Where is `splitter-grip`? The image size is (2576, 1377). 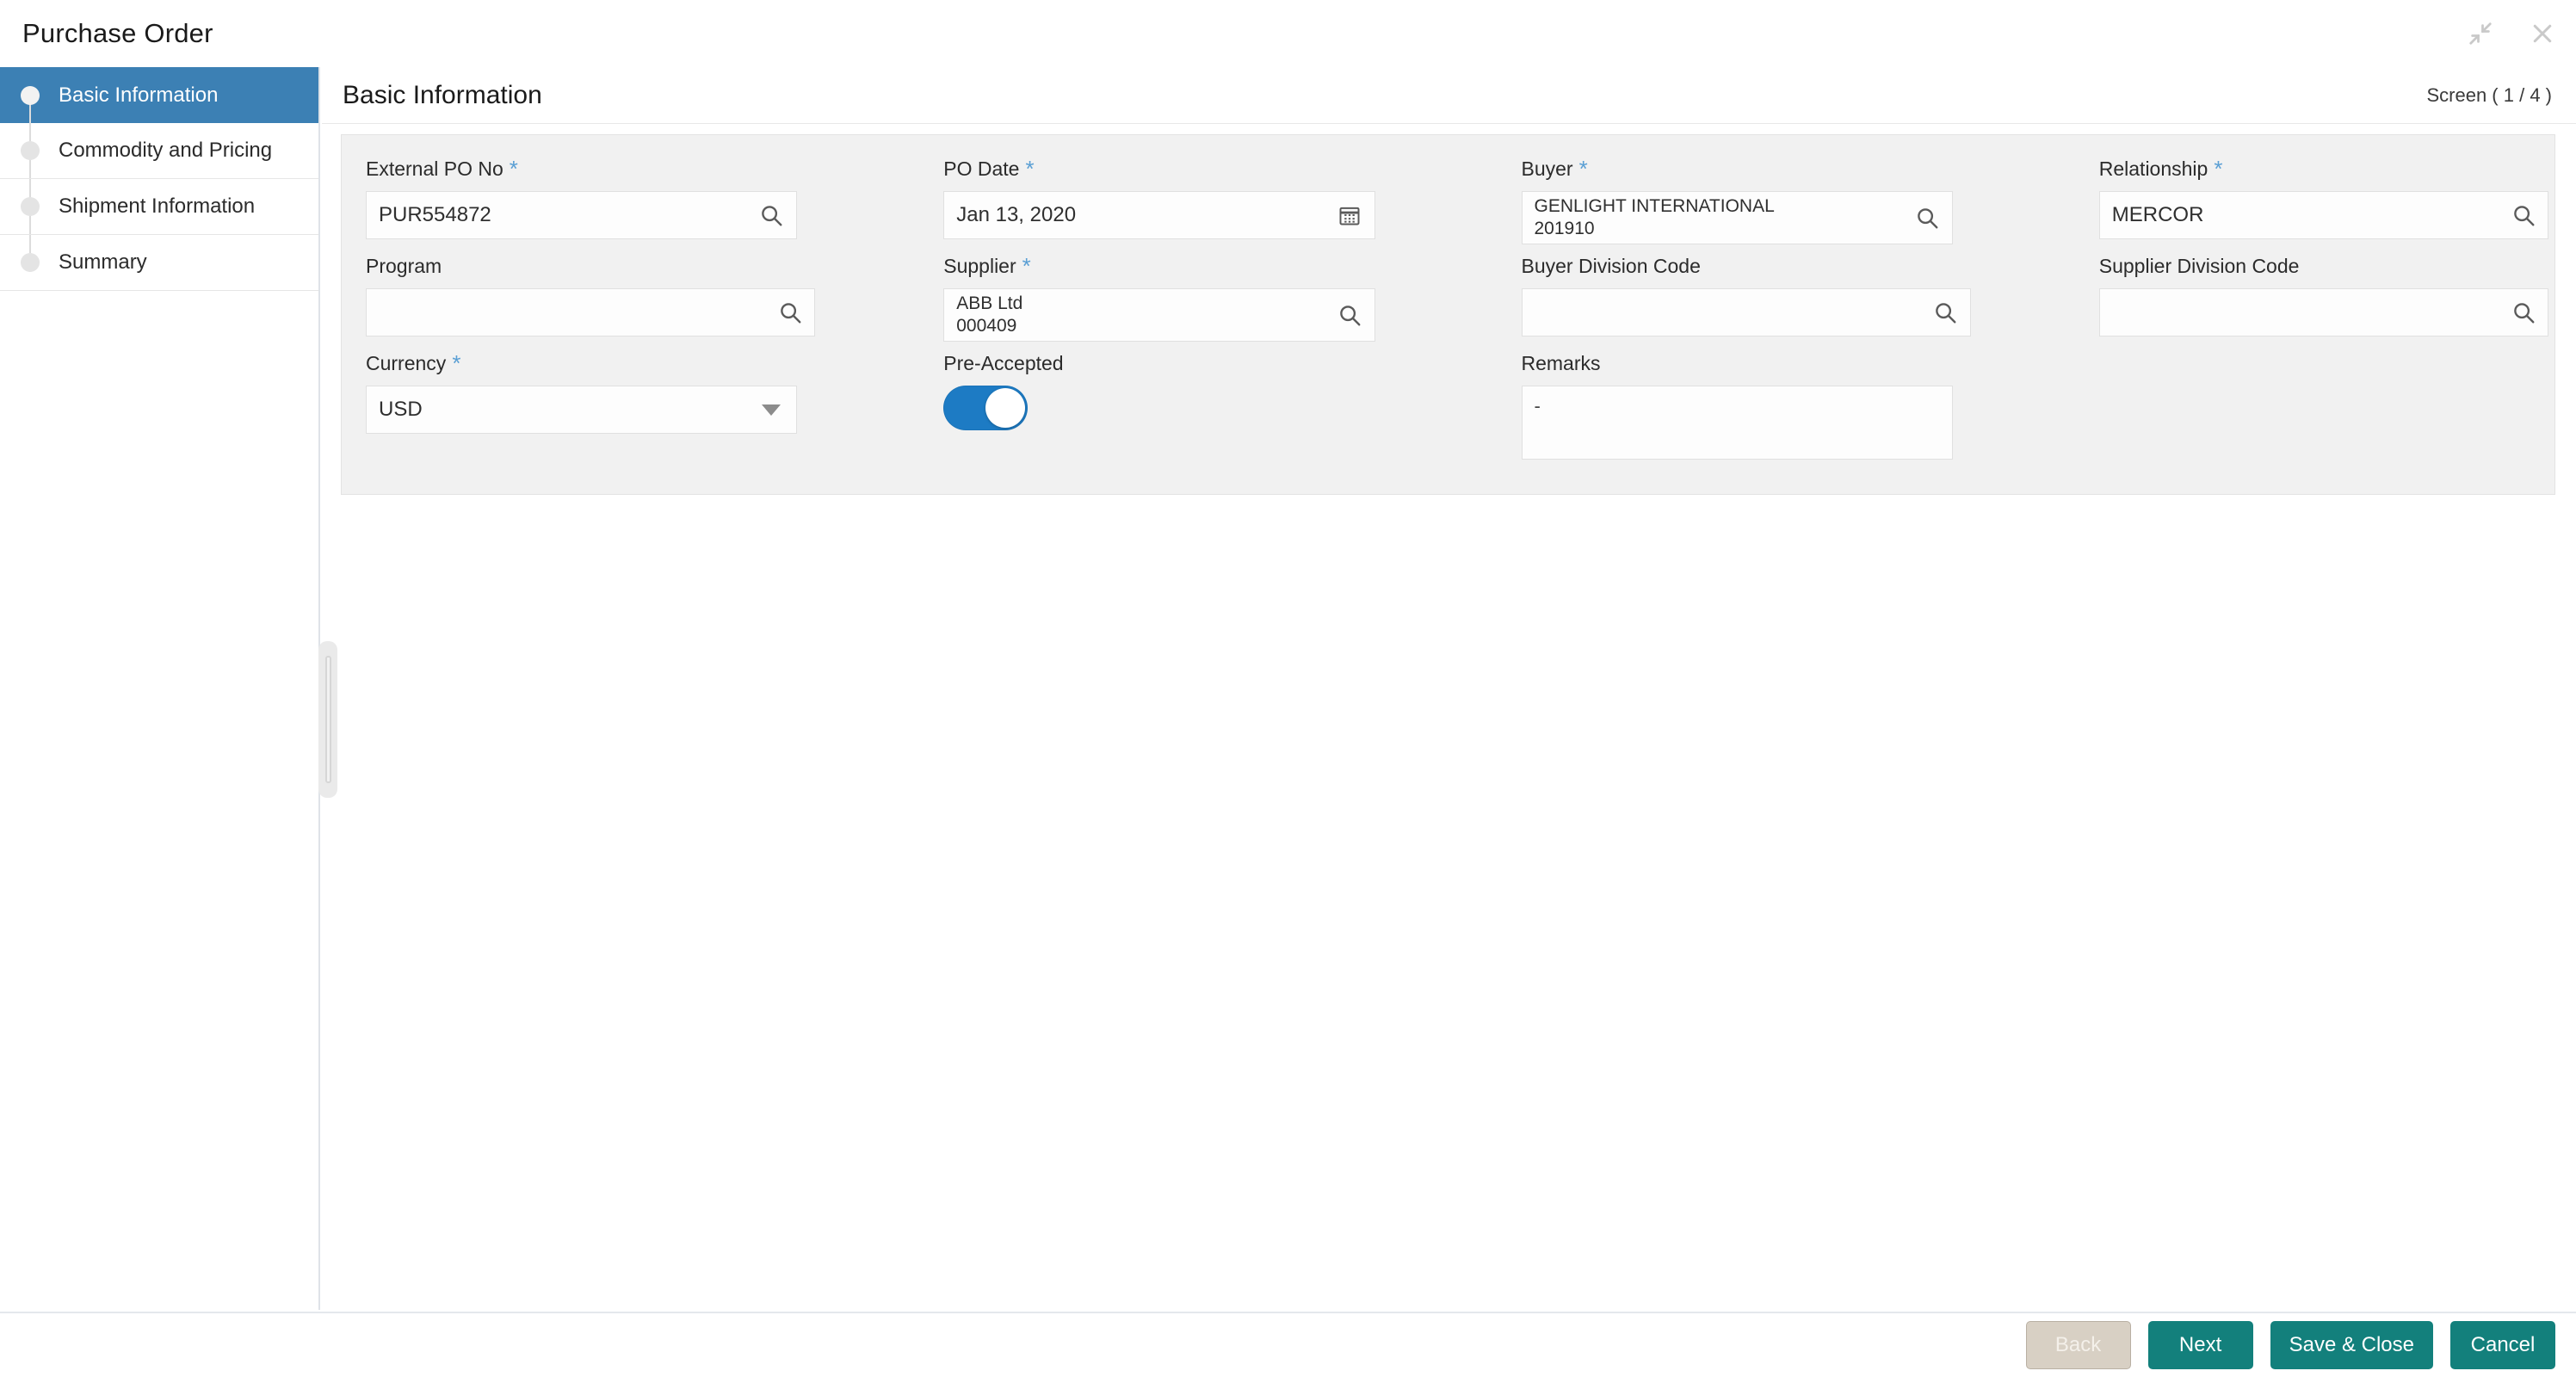
splitter-grip is located at coordinates (327, 719).